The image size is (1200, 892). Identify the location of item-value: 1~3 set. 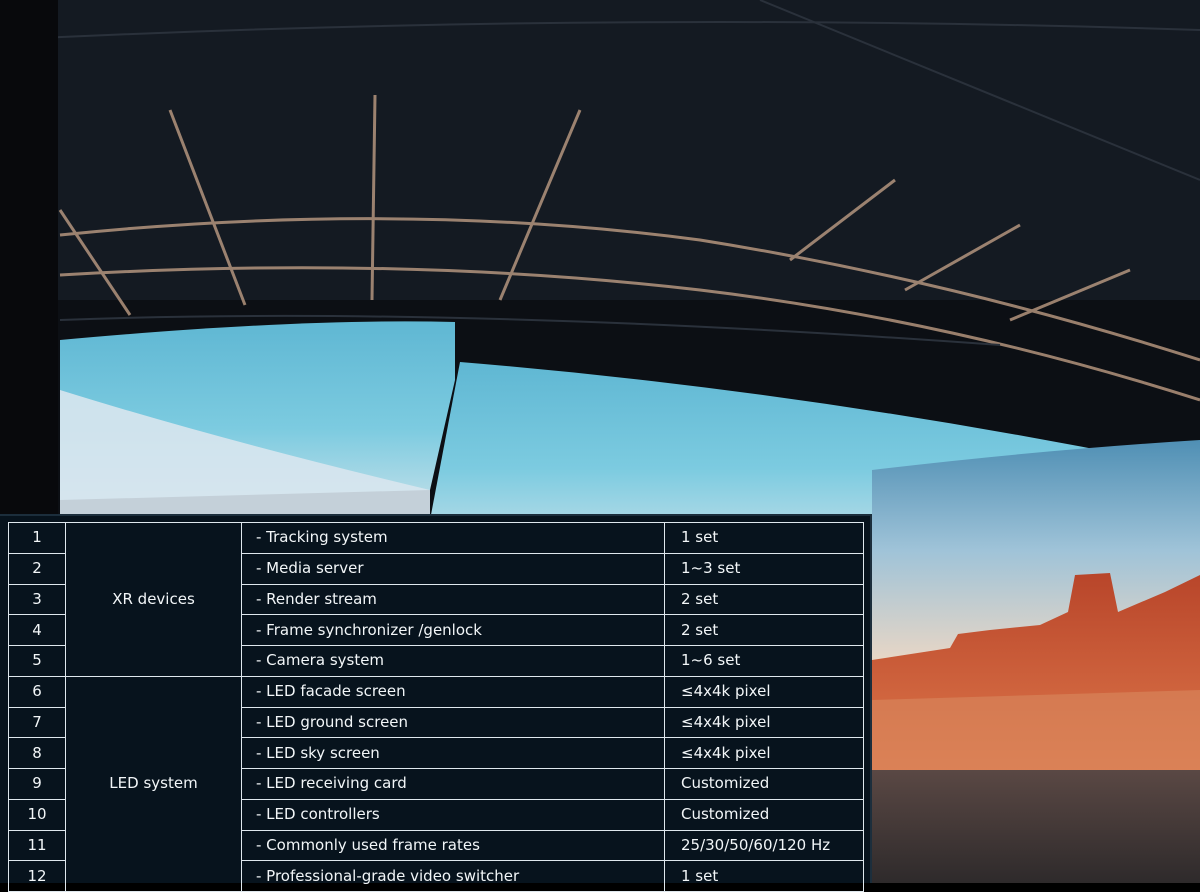
(764, 568).